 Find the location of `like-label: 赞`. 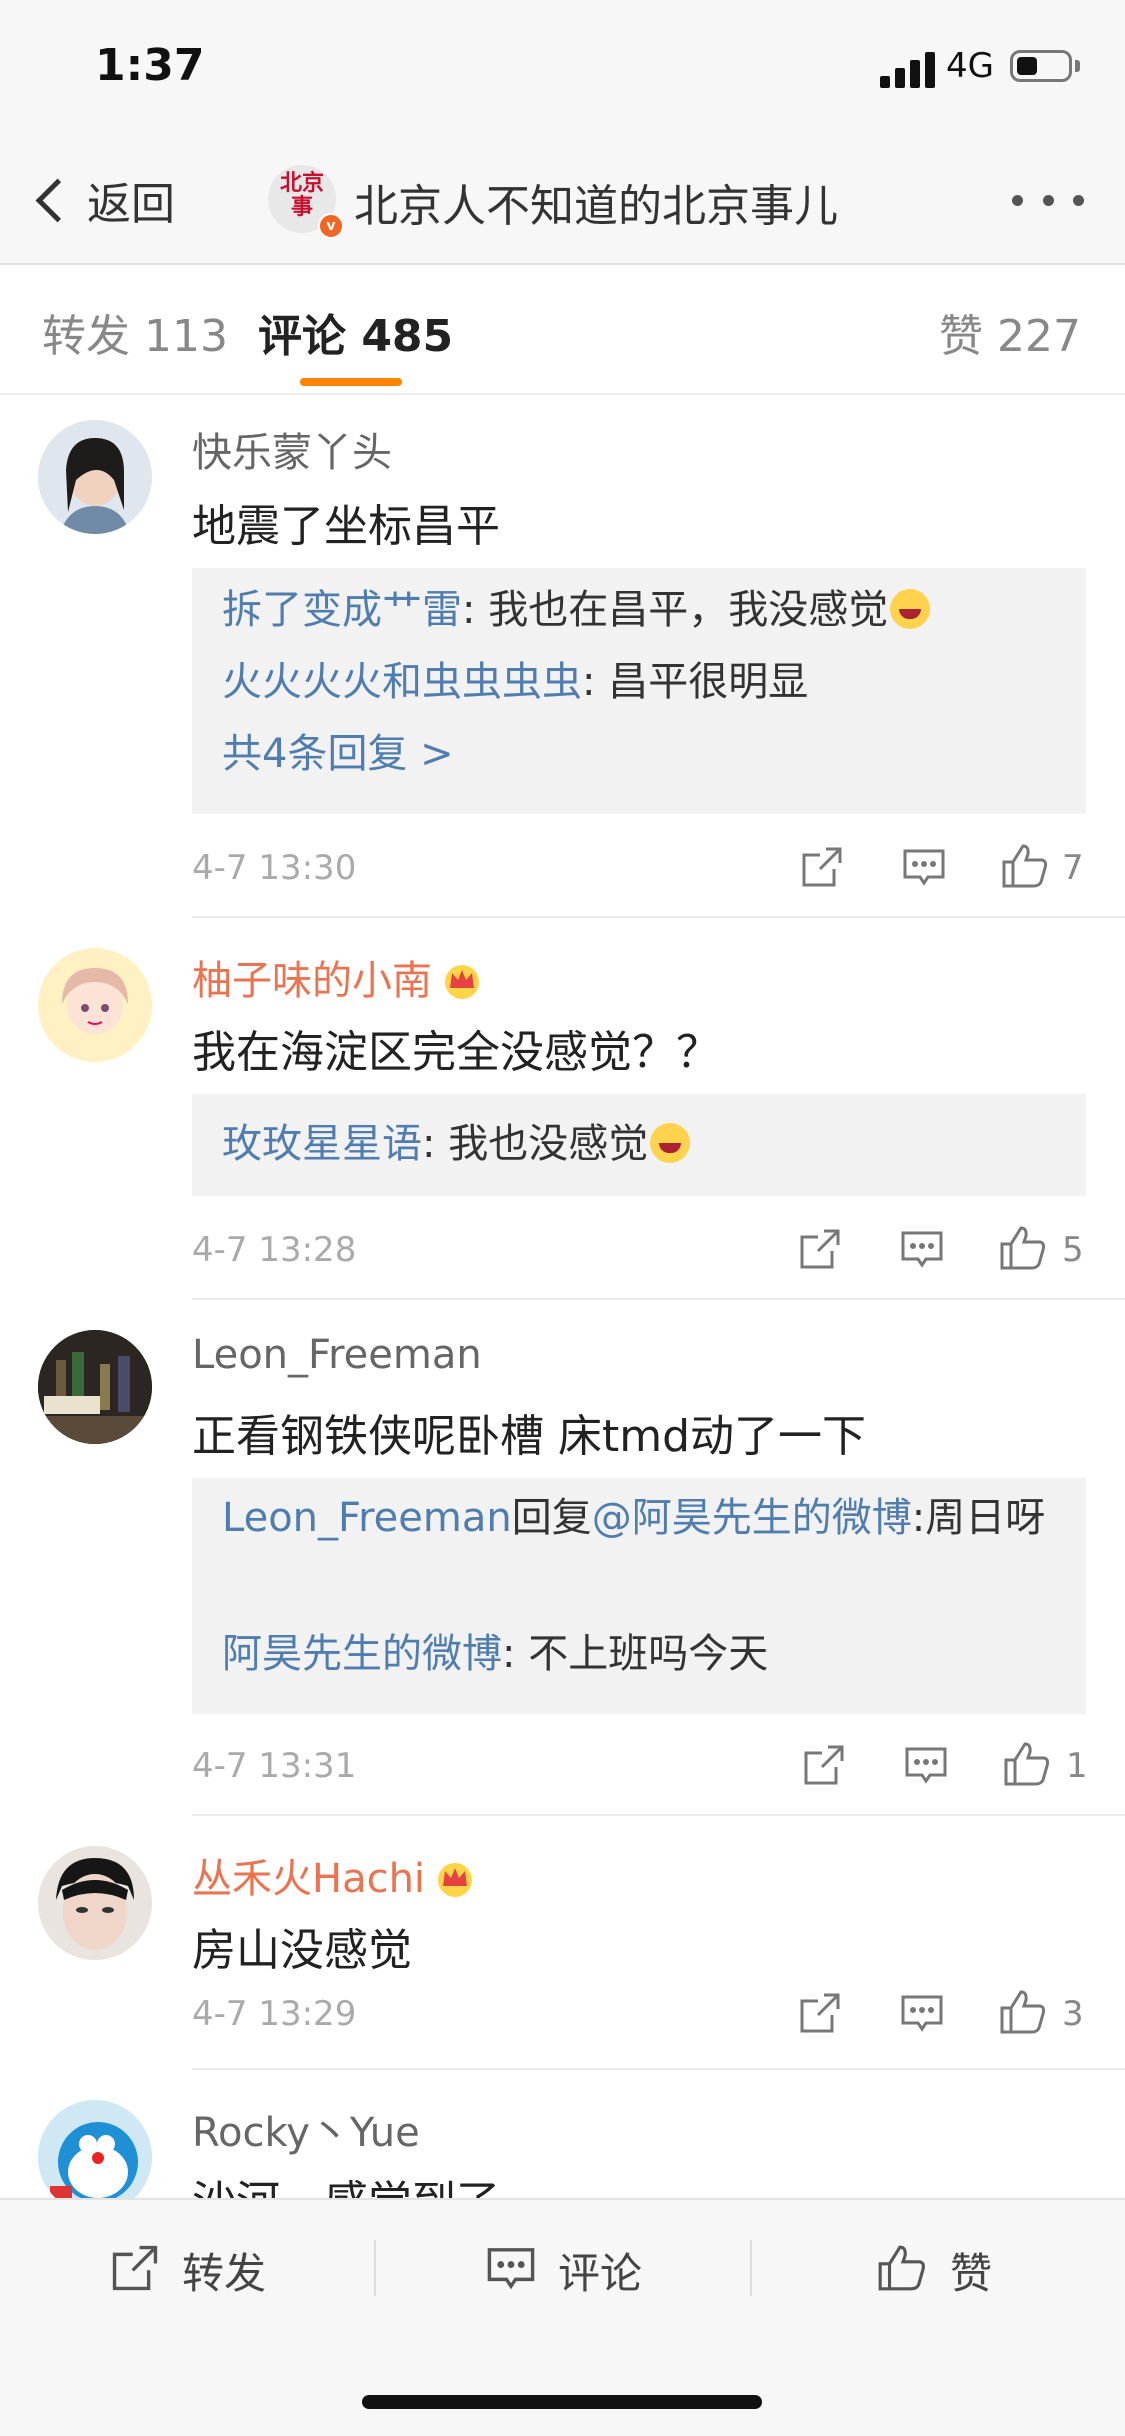

like-label: 赞 is located at coordinates (971, 2273).